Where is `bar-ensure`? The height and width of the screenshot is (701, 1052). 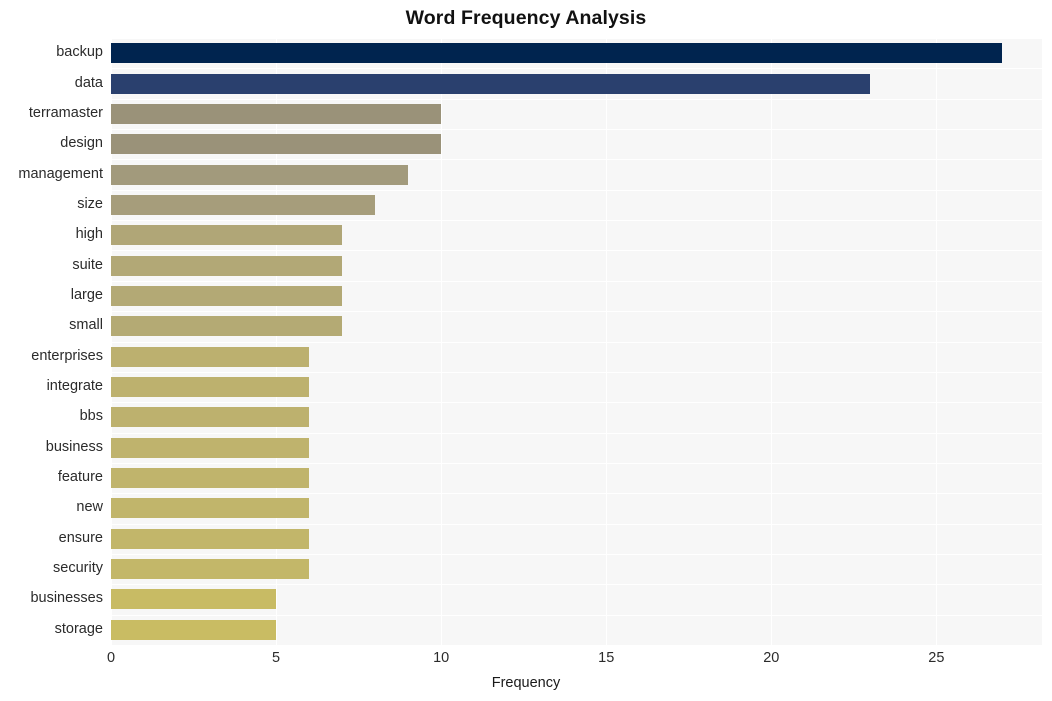 bar-ensure is located at coordinates (210, 538).